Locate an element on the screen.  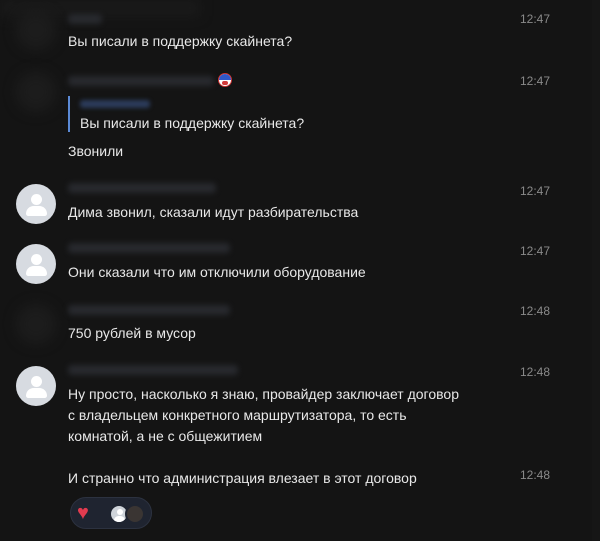
message-text: 750 рублей в мусор is located at coordinates (132, 333).